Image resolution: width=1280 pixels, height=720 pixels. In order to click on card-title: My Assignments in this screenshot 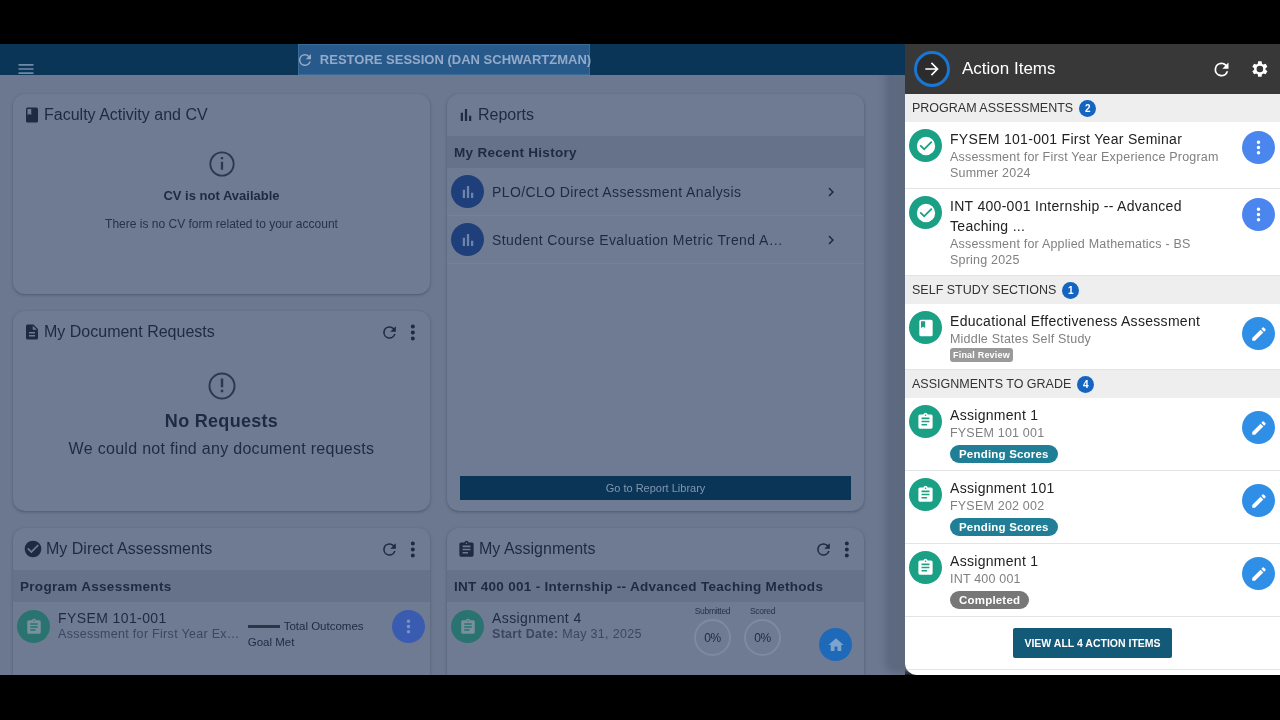, I will do `click(538, 549)`.